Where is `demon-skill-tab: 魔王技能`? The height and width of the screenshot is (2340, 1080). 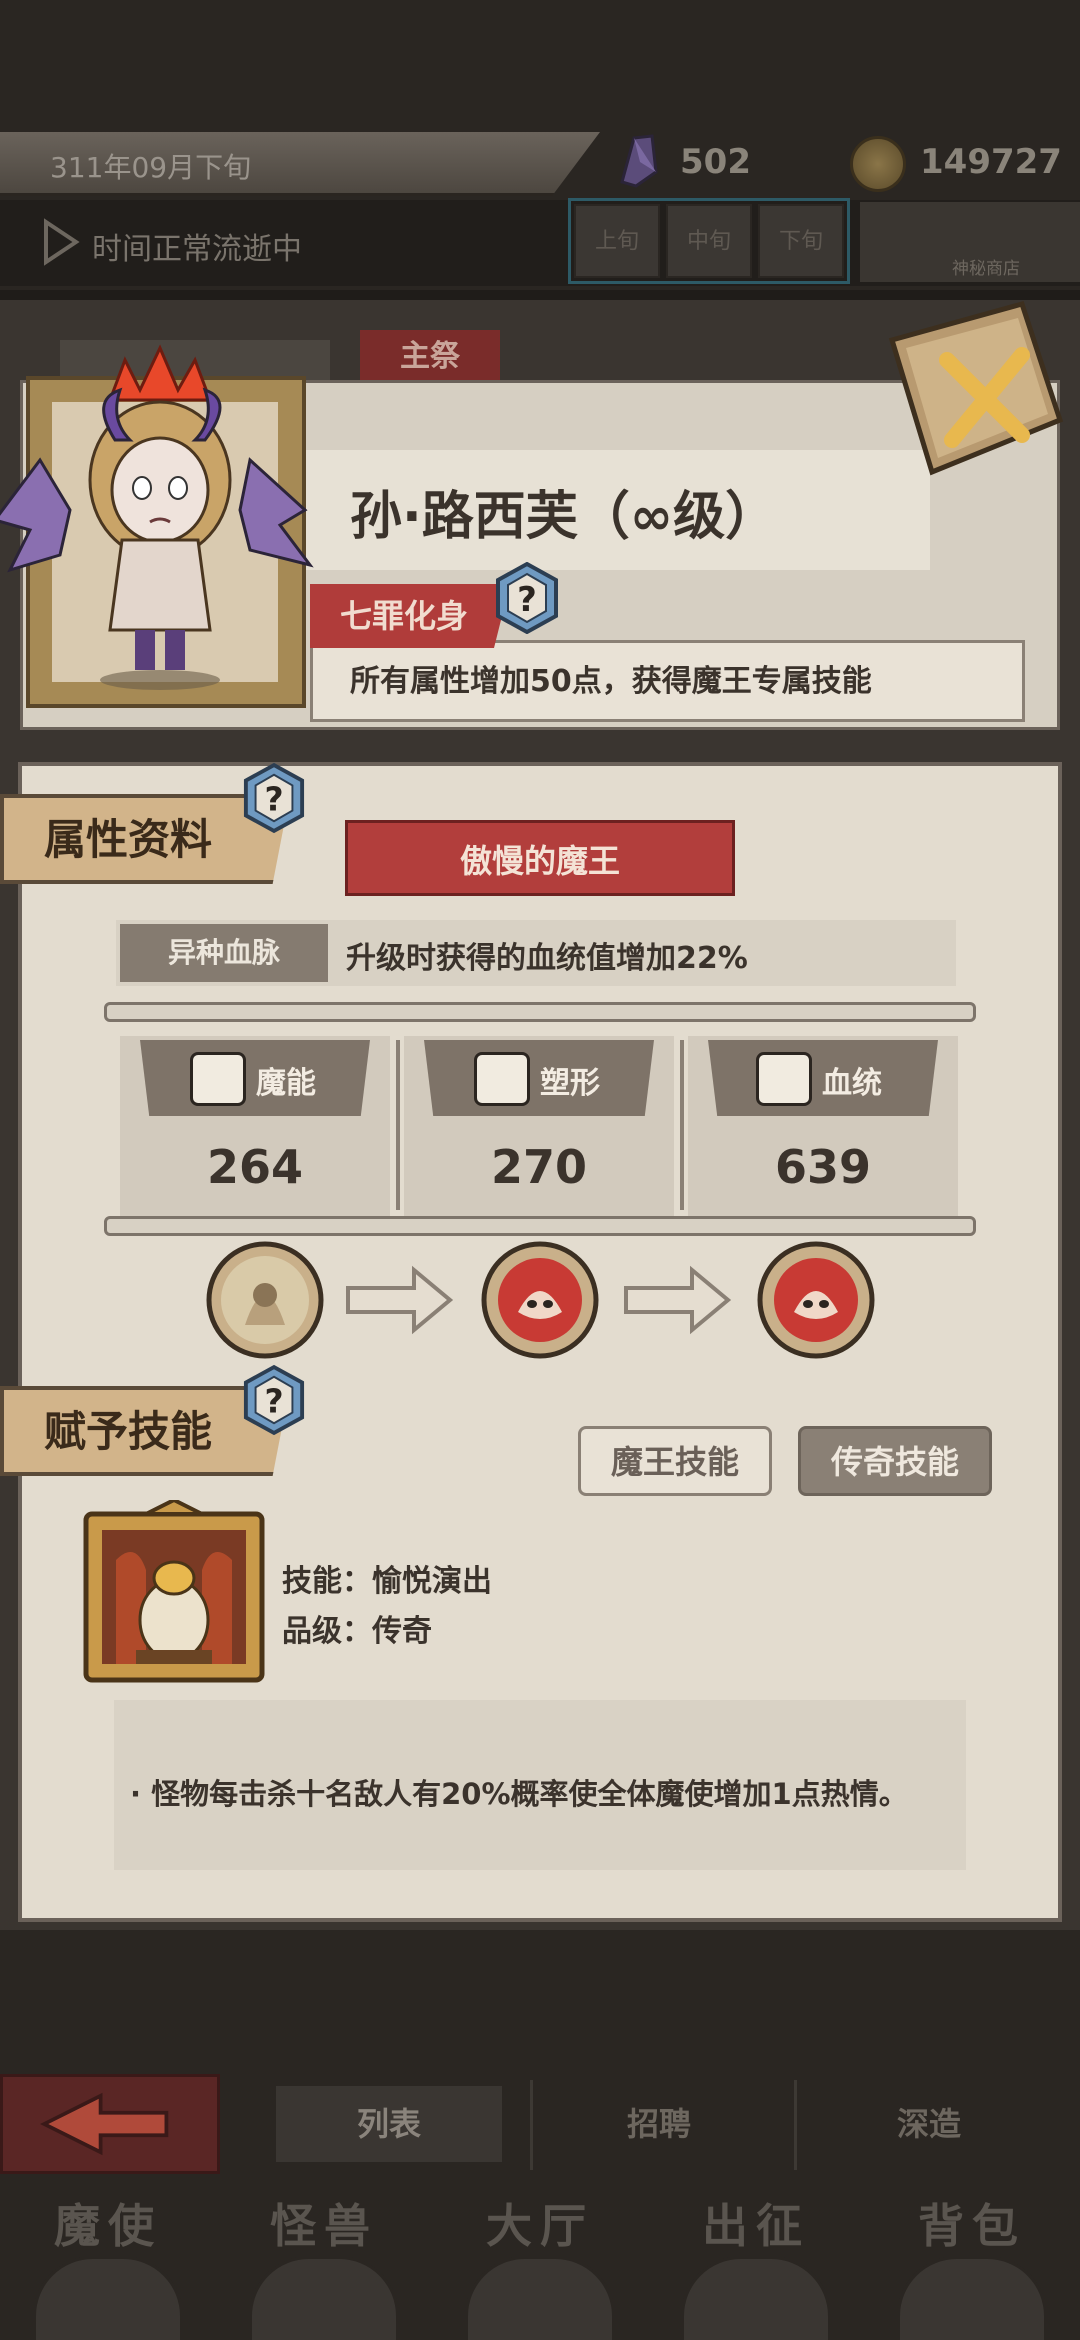 demon-skill-tab: 魔王技能 is located at coordinates (675, 1461).